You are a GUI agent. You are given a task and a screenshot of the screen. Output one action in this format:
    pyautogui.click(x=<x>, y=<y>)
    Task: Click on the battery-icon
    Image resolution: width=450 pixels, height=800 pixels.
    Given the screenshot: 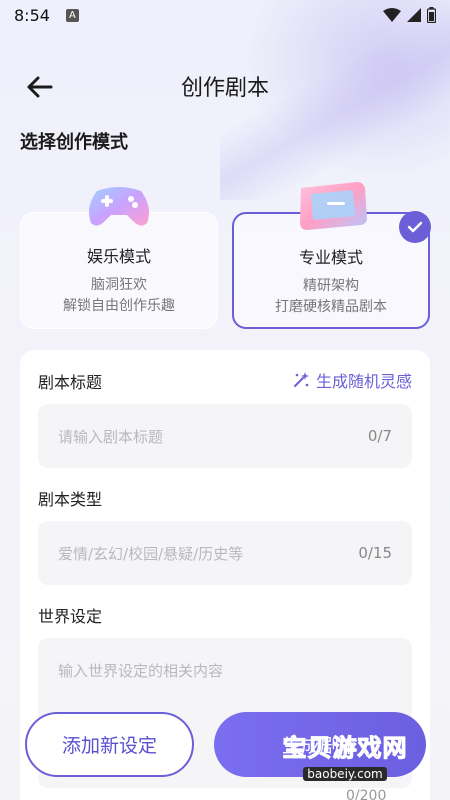 What is the action you would take?
    pyautogui.click(x=431, y=15)
    